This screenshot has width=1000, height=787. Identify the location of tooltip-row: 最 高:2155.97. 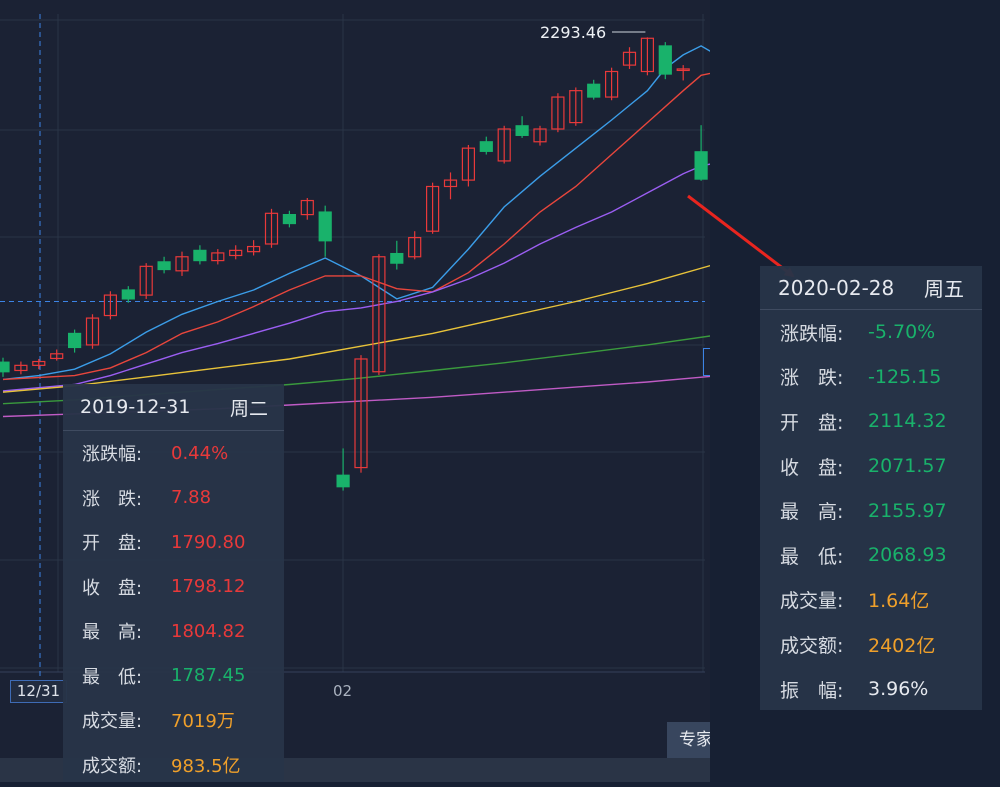
(871, 510).